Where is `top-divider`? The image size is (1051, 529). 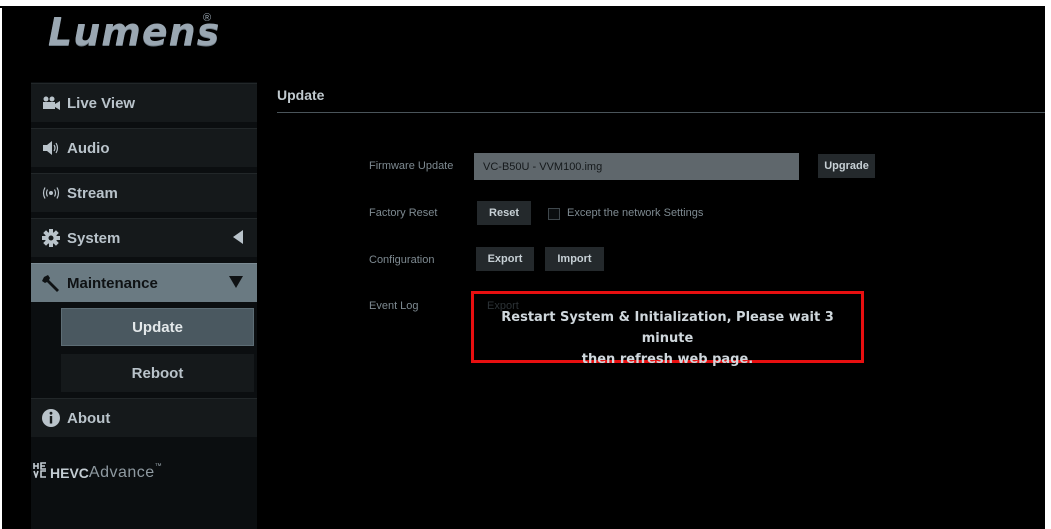
top-divider is located at coordinates (522, 7).